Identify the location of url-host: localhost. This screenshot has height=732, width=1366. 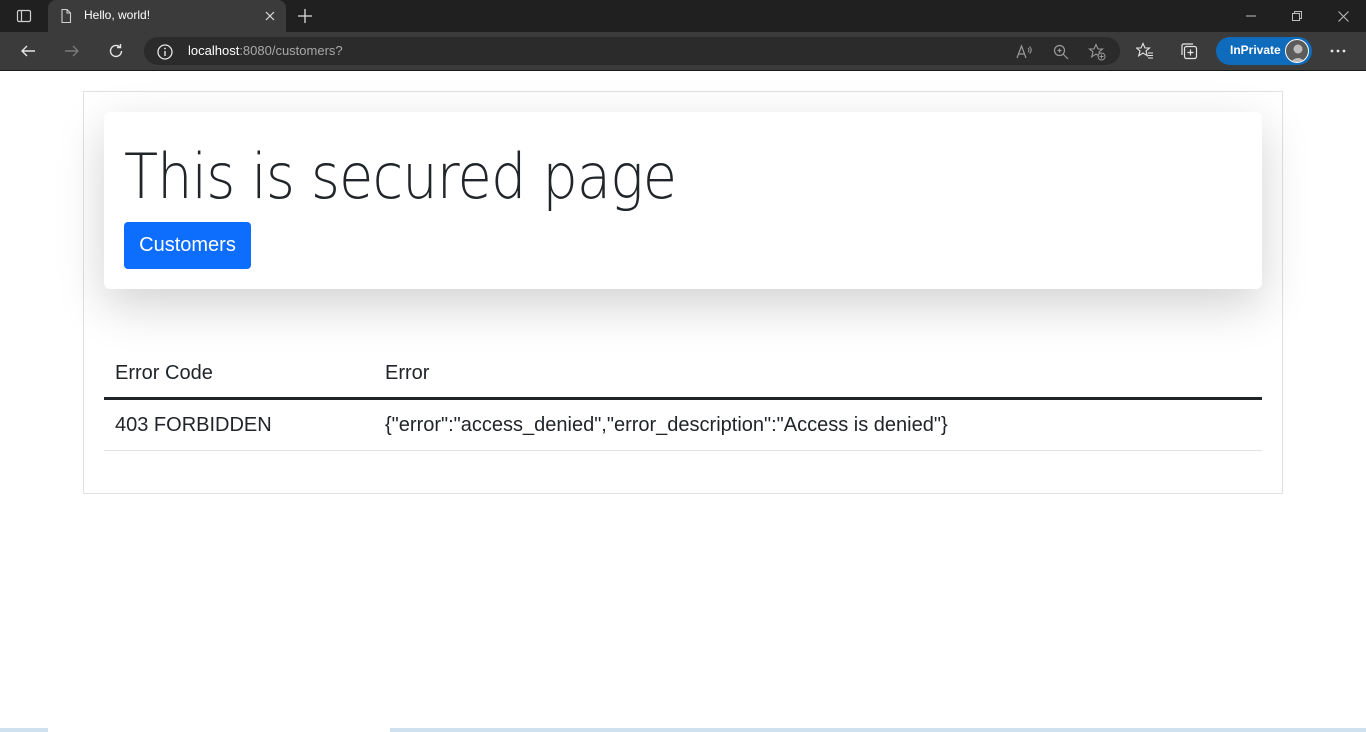
(214, 50).